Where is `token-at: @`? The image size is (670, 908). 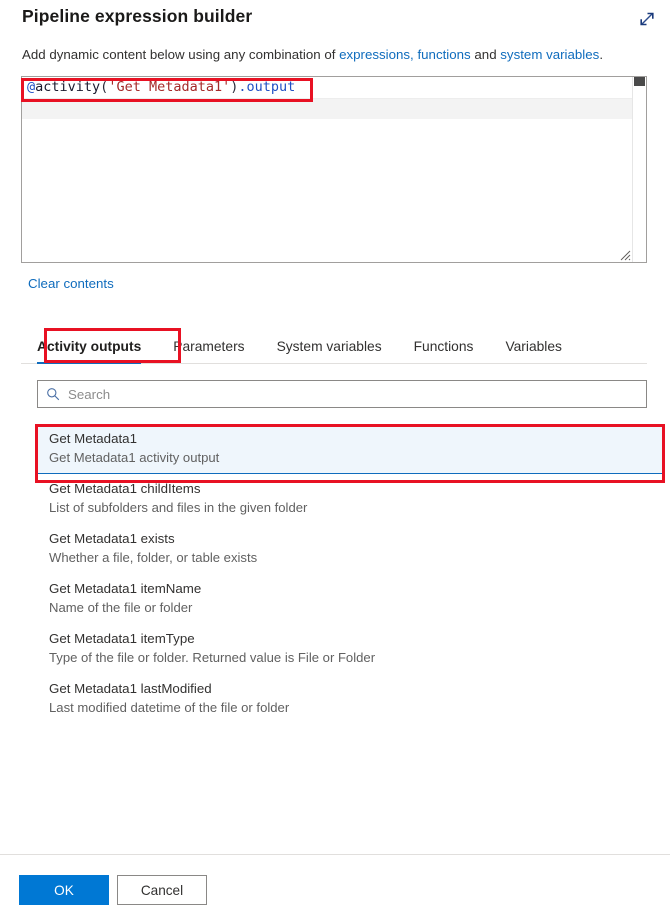 token-at: @ is located at coordinates (31, 87).